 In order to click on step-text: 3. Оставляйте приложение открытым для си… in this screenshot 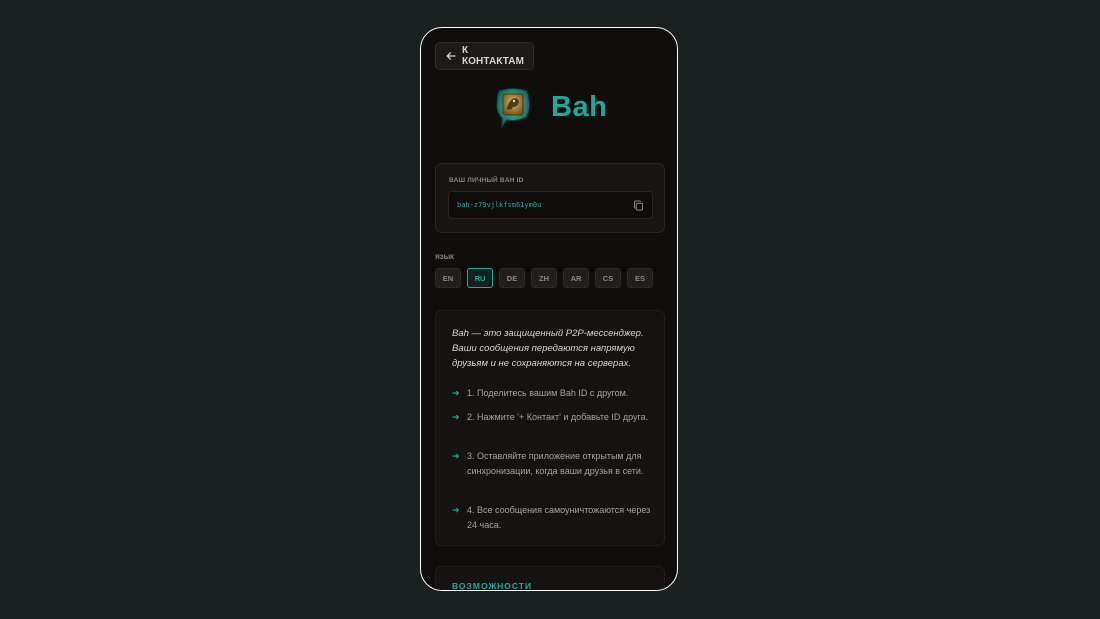, I will do `click(555, 463)`.